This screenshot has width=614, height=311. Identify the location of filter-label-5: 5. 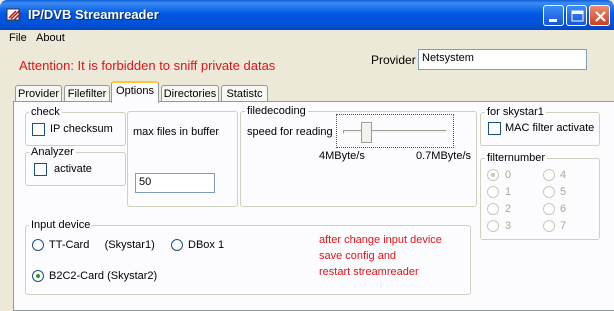
(563, 192).